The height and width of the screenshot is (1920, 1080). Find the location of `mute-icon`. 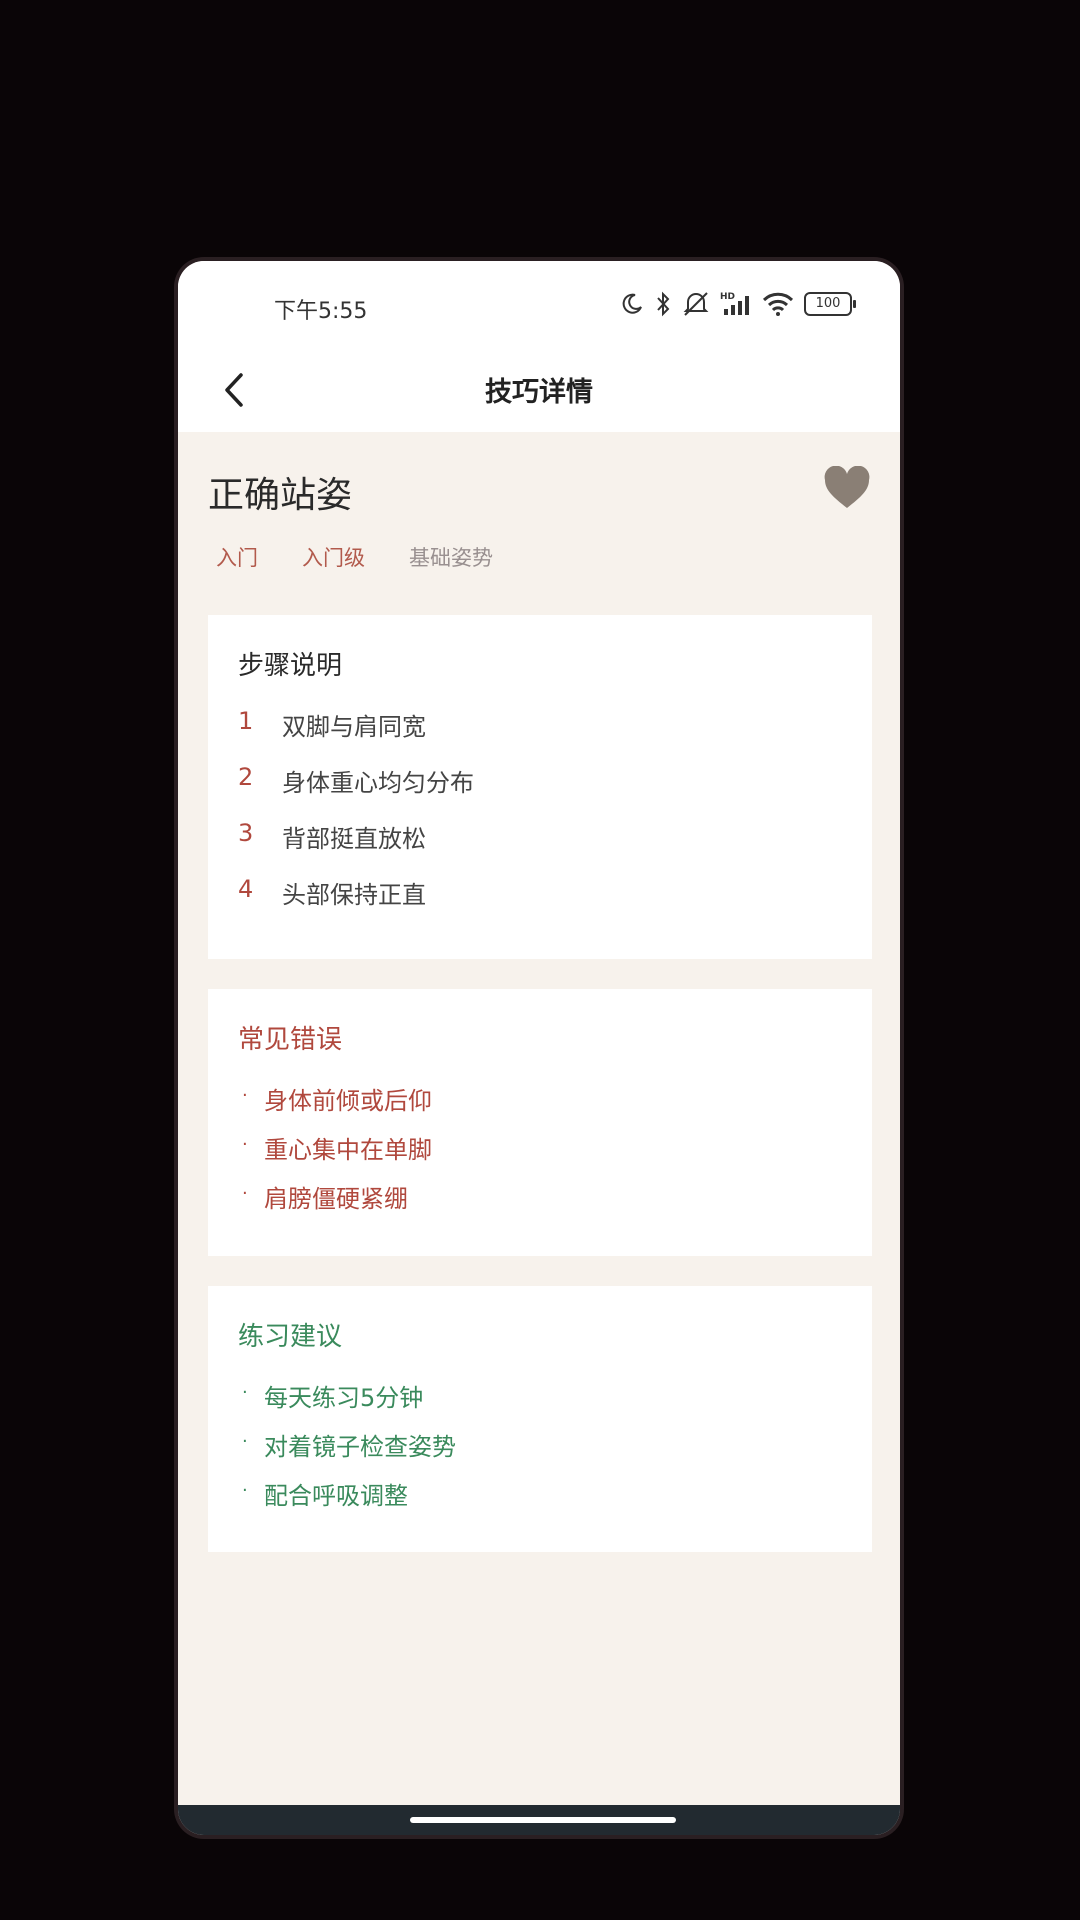

mute-icon is located at coordinates (696, 304).